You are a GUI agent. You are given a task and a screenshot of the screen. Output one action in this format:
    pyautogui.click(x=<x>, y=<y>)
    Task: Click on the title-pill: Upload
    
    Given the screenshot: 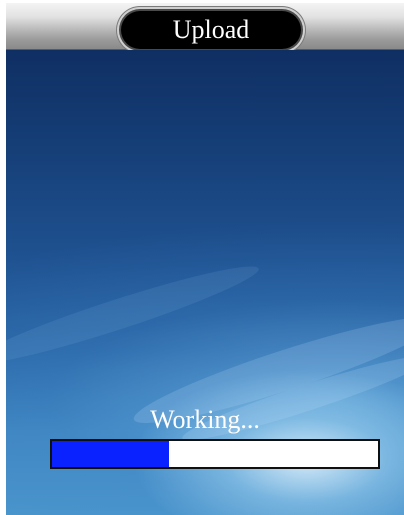 What is the action you would take?
    pyautogui.click(x=211, y=30)
    